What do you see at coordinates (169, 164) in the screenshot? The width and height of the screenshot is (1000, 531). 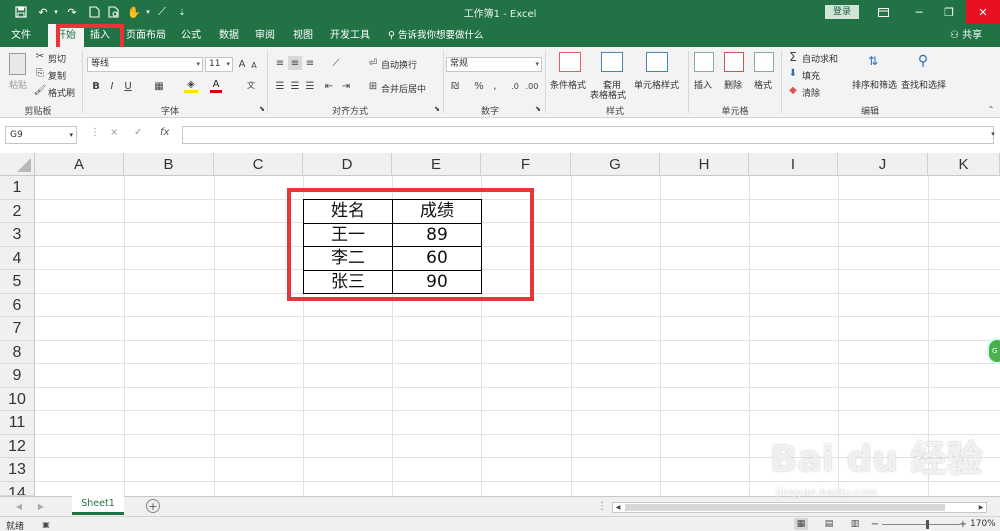 I see `column-header-b: B` at bounding box center [169, 164].